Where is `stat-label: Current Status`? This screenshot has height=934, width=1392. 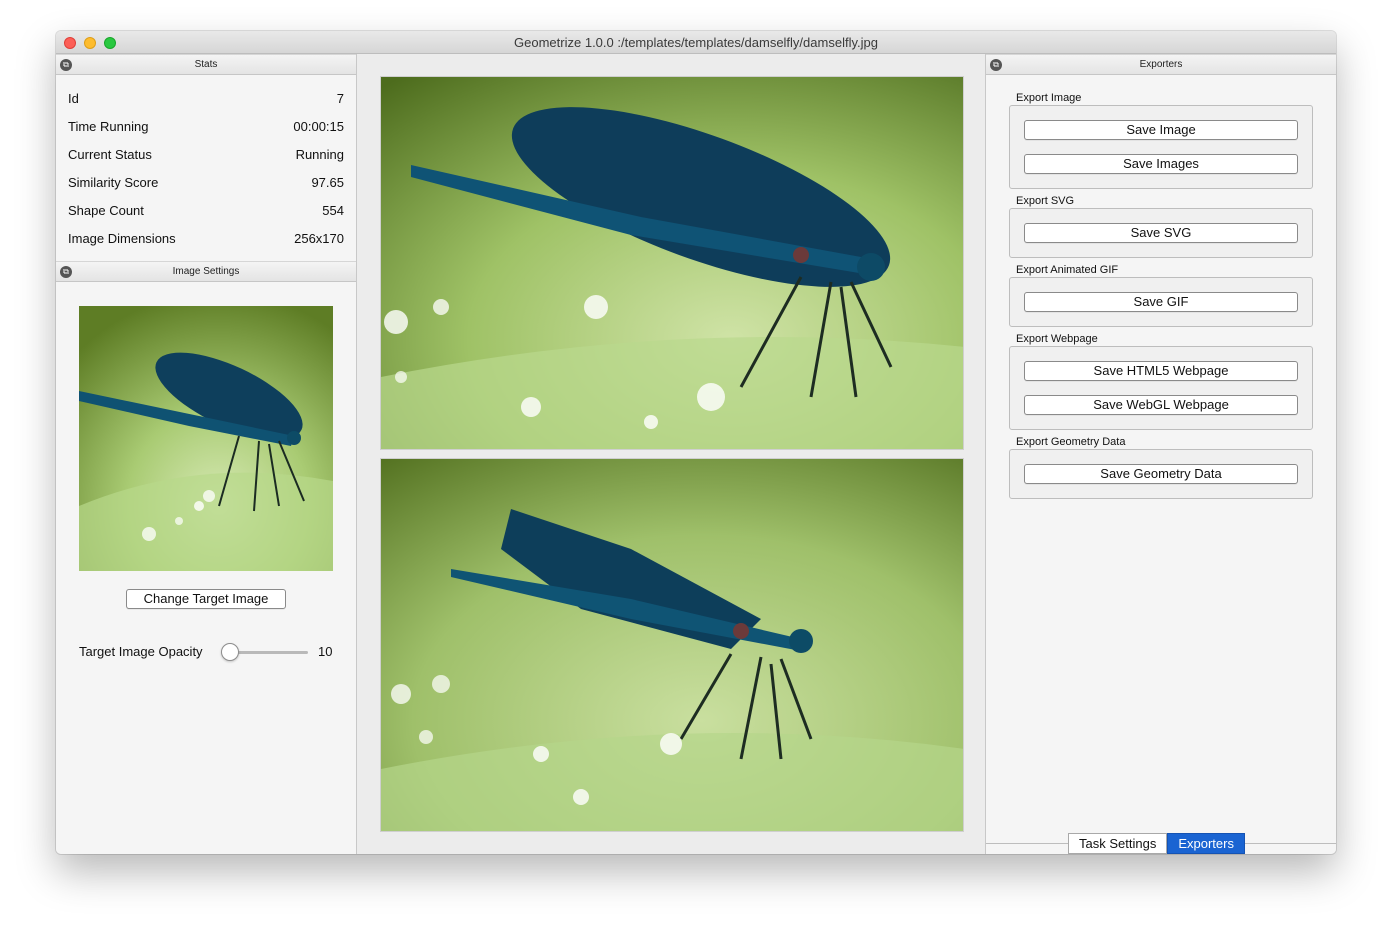 stat-label: Current Status is located at coordinates (110, 154).